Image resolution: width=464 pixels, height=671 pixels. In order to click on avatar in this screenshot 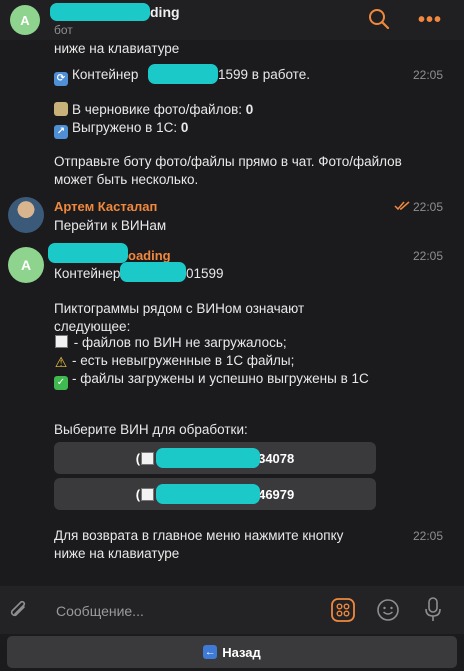, I will do `click(26, 215)`.